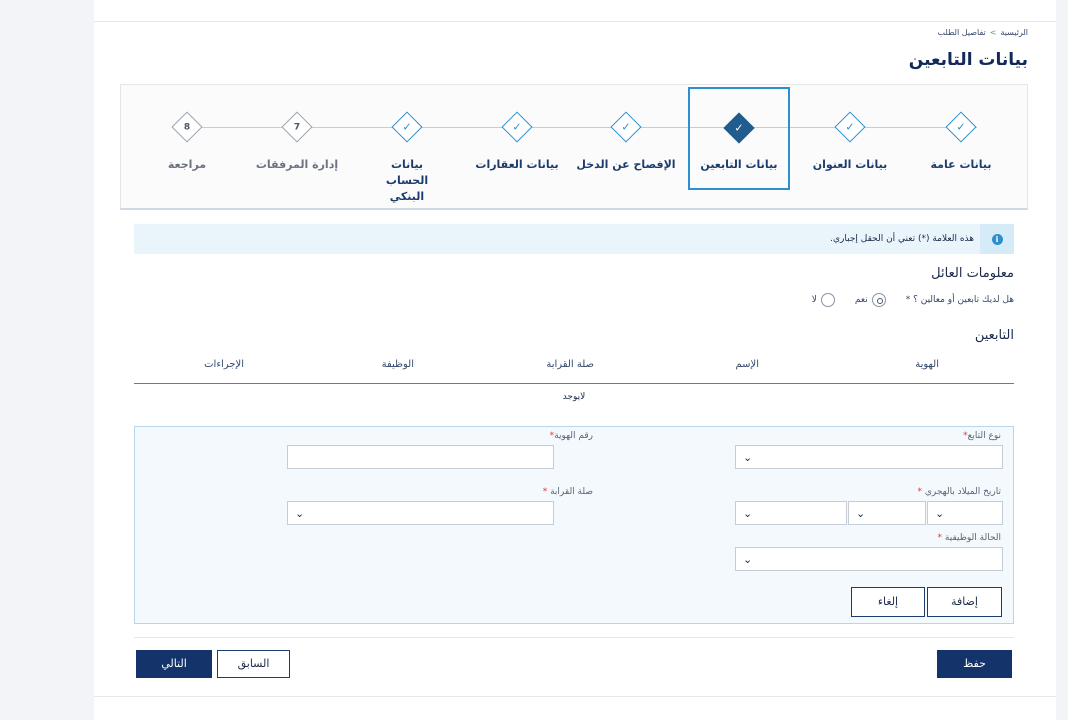 The height and width of the screenshot is (720, 1068). I want to click on add-dependent-button: إضافة, so click(964, 602).